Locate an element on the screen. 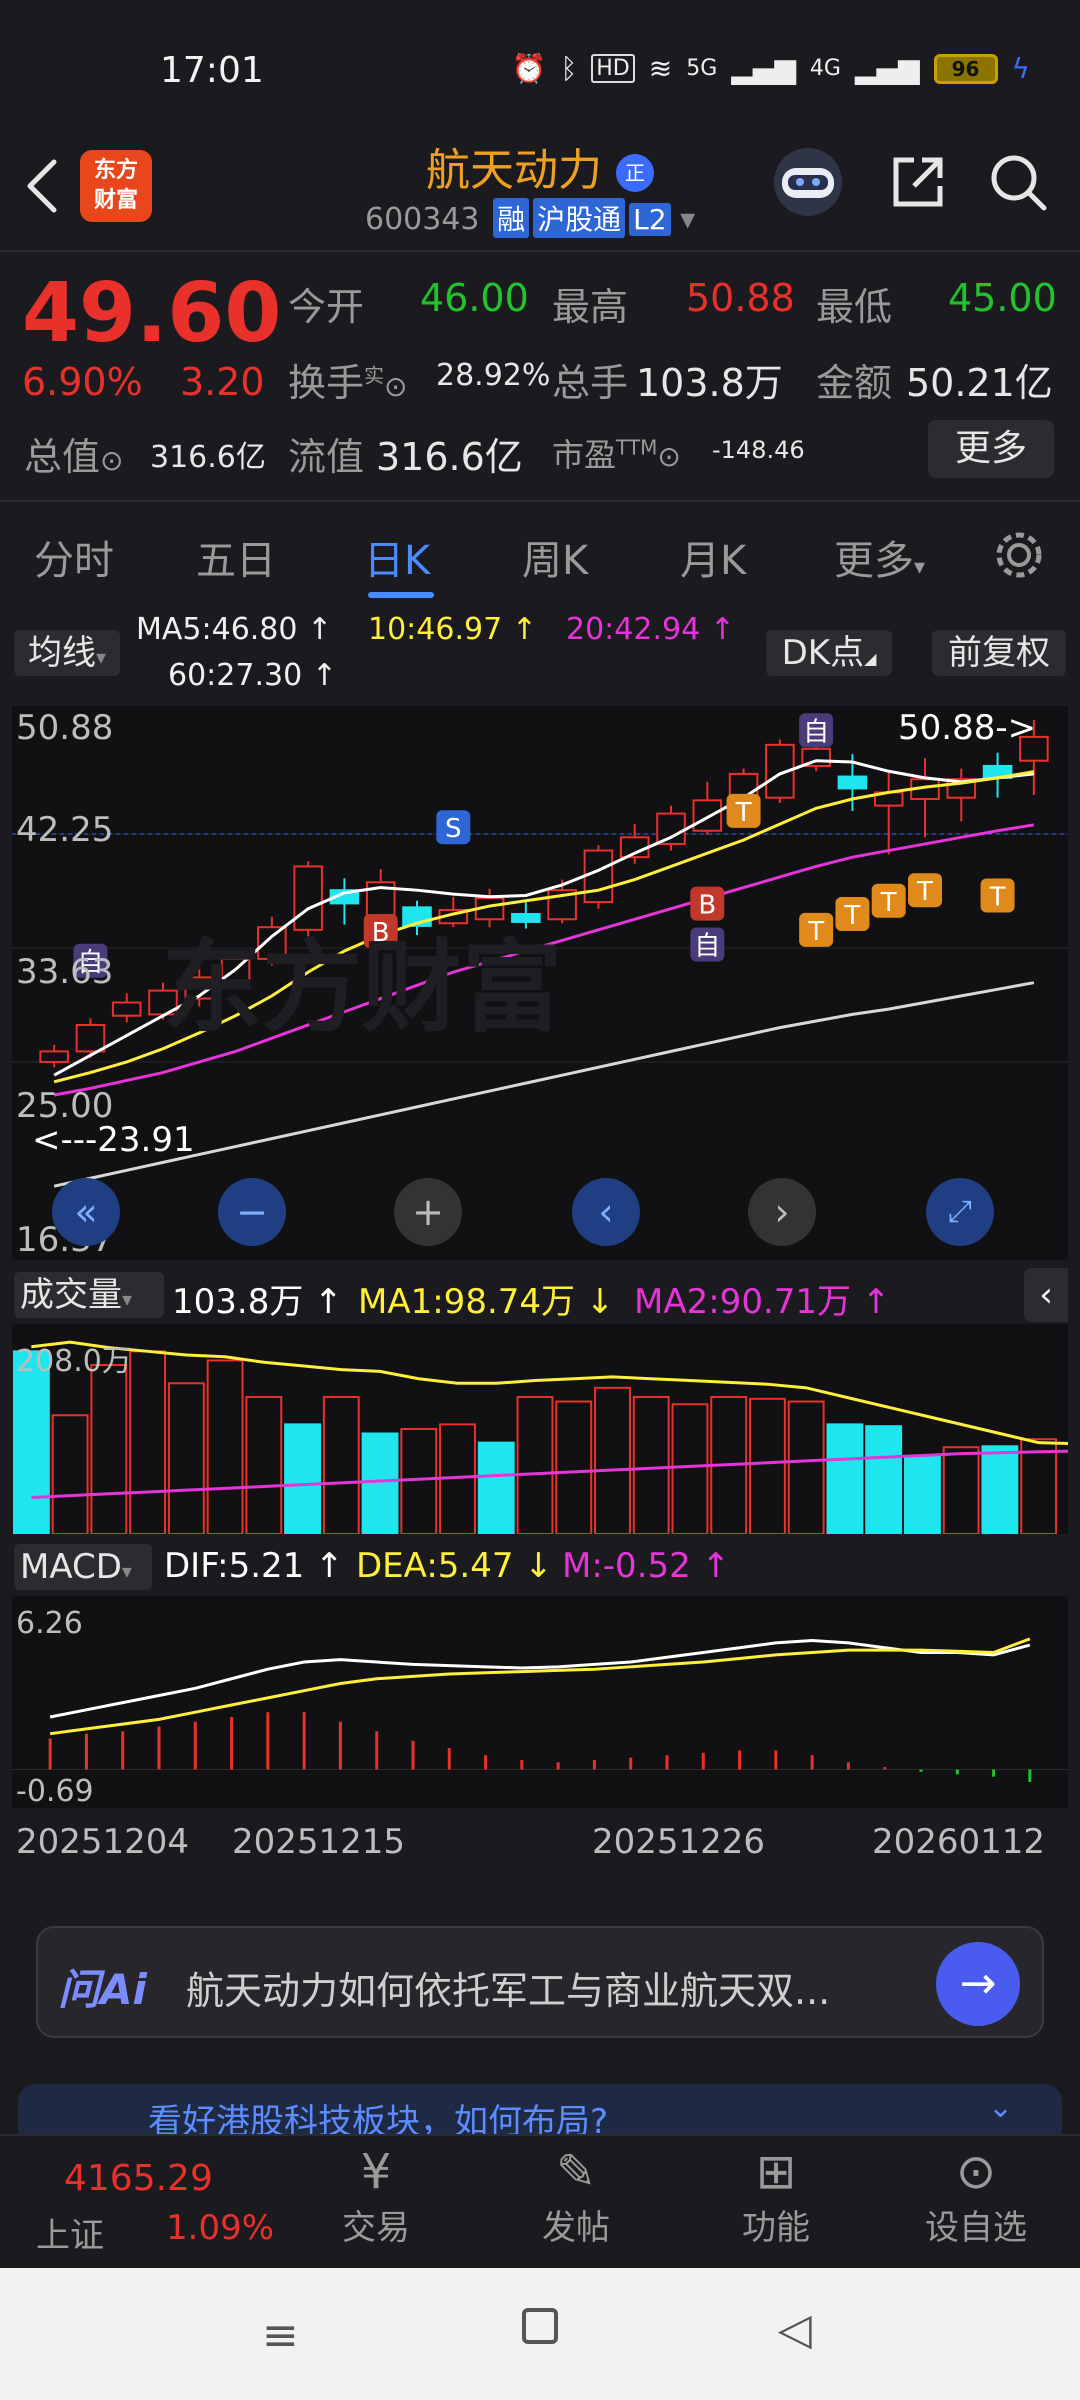 The height and width of the screenshot is (2400, 1080). volume-current: 103.8万 ↑ is located at coordinates (257, 1302).